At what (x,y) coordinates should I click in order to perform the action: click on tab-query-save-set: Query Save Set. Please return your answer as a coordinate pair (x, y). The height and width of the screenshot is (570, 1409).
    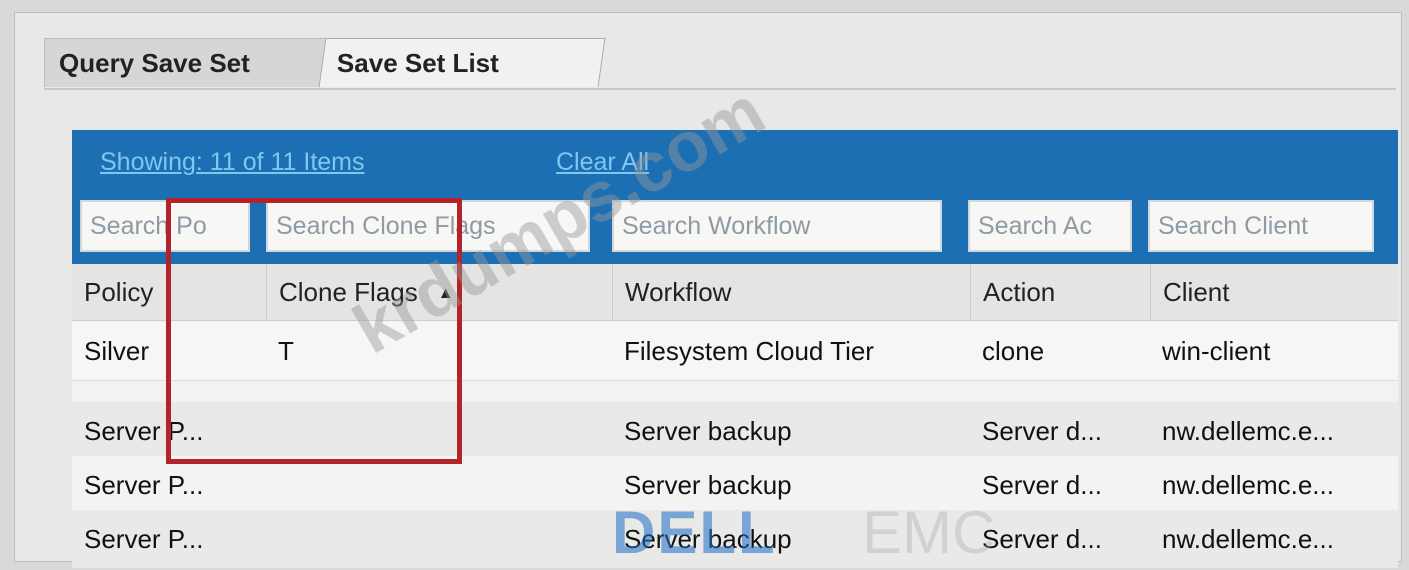
    Looking at the image, I should click on (189, 62).